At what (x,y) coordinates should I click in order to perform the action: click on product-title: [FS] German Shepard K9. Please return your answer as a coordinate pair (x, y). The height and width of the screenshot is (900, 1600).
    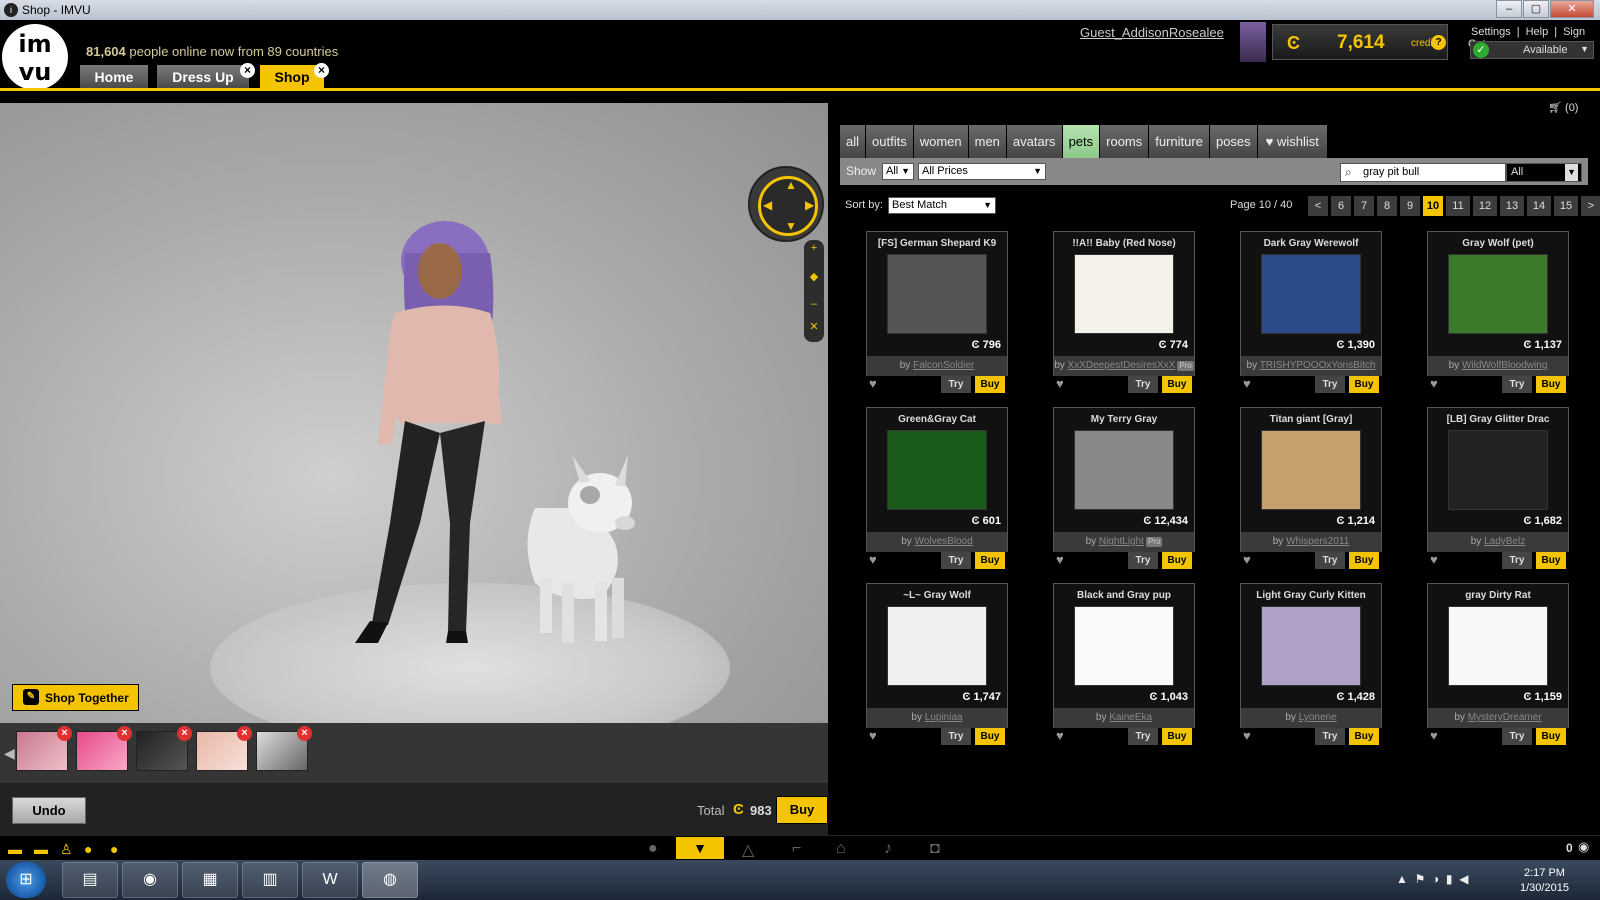
    Looking at the image, I should click on (937, 243).